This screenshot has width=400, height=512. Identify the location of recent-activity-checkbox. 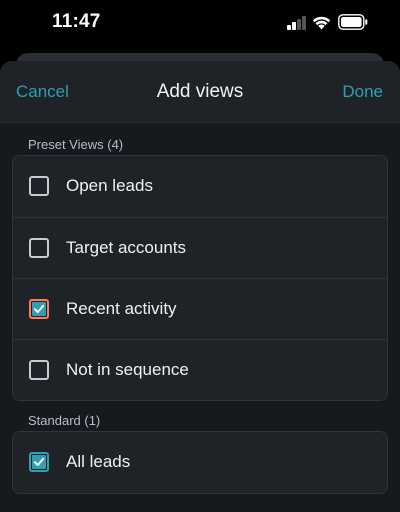
(39, 309).